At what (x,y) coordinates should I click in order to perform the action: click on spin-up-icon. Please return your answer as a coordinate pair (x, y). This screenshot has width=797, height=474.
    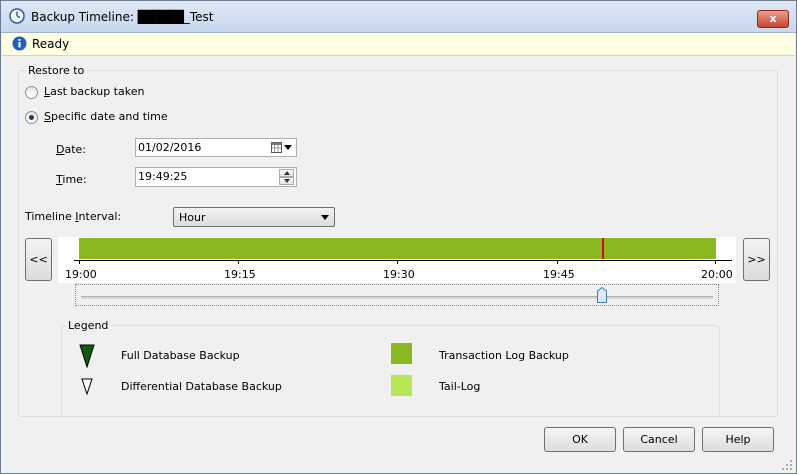
    Looking at the image, I should click on (287, 173).